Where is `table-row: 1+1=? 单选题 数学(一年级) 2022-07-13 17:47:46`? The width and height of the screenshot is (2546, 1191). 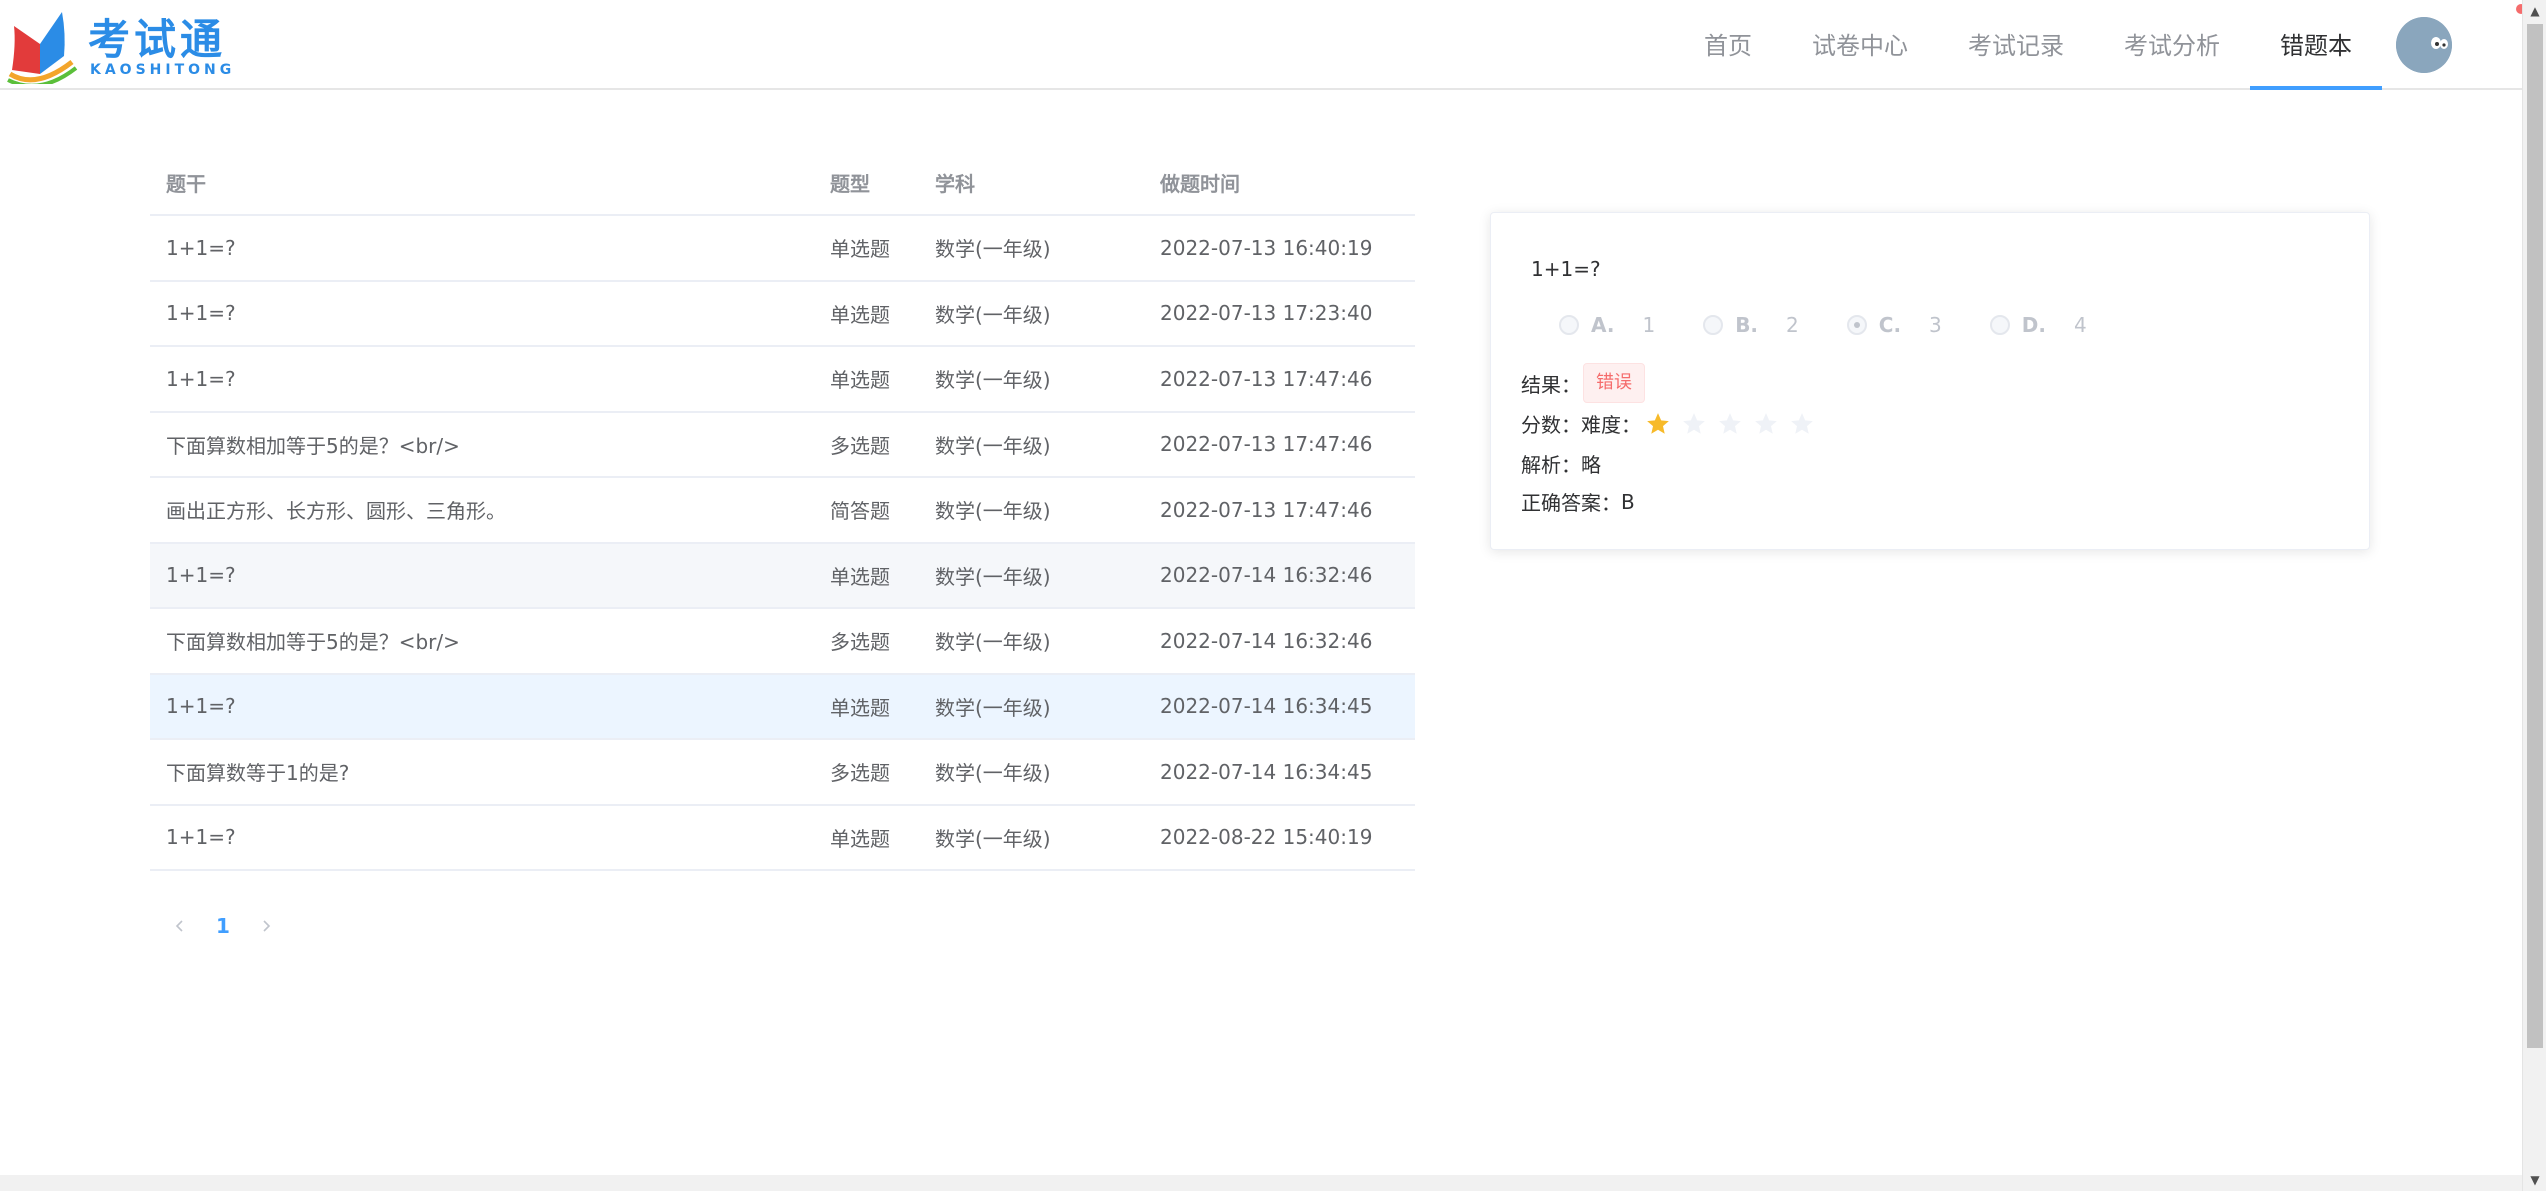 table-row: 1+1=? 单选题 数学(一年级) 2022-07-13 17:47:46 is located at coordinates (782, 380).